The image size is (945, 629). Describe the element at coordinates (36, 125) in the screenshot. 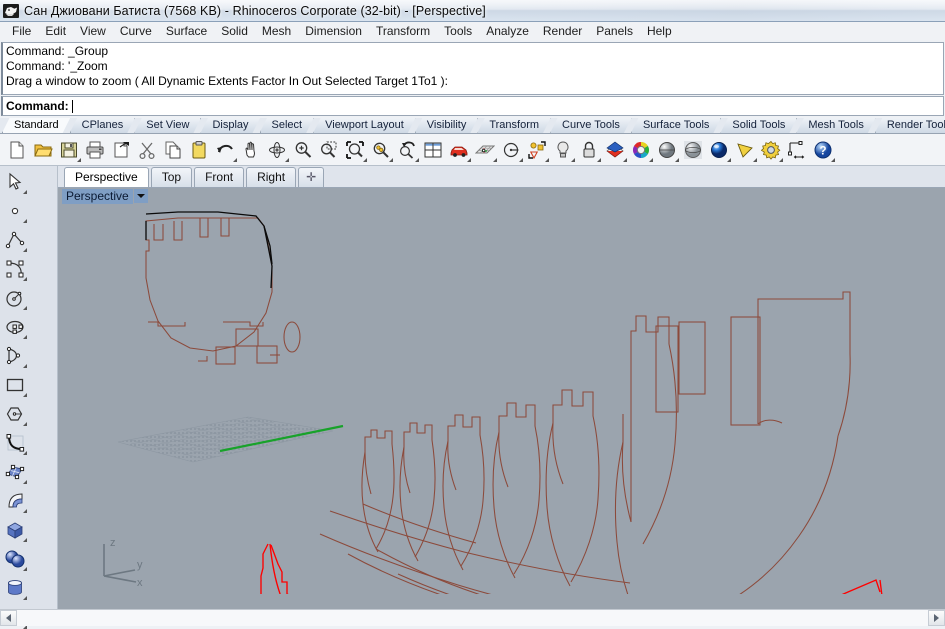

I see `toolbar-tab-standard: Standard` at that location.